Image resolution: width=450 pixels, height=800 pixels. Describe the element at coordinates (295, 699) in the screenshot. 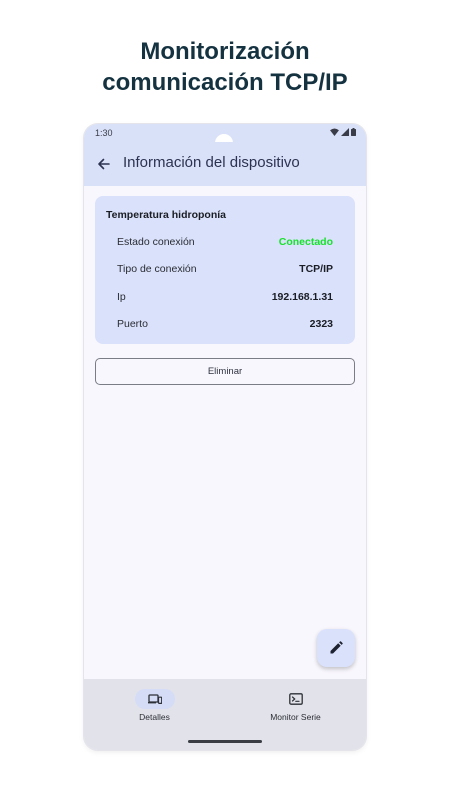

I see `terminal-icon` at that location.